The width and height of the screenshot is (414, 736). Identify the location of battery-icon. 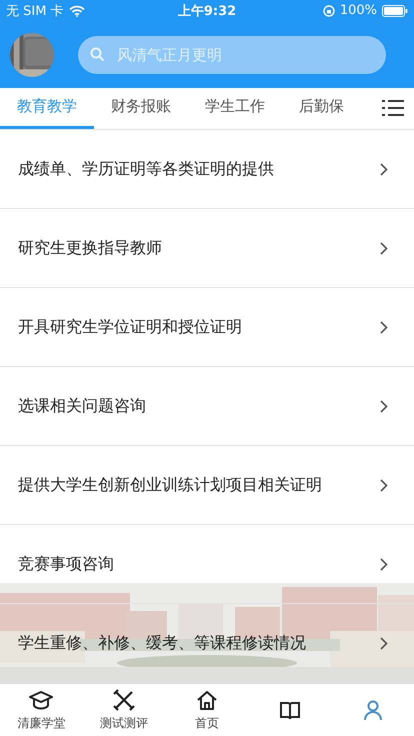
(395, 10).